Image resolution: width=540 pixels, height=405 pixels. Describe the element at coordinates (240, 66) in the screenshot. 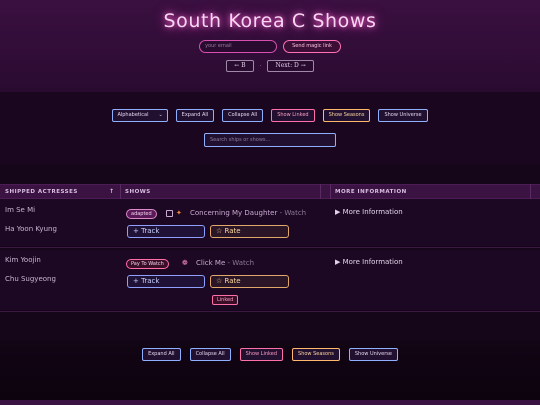

I see `prev-letter-button: ← B` at that location.